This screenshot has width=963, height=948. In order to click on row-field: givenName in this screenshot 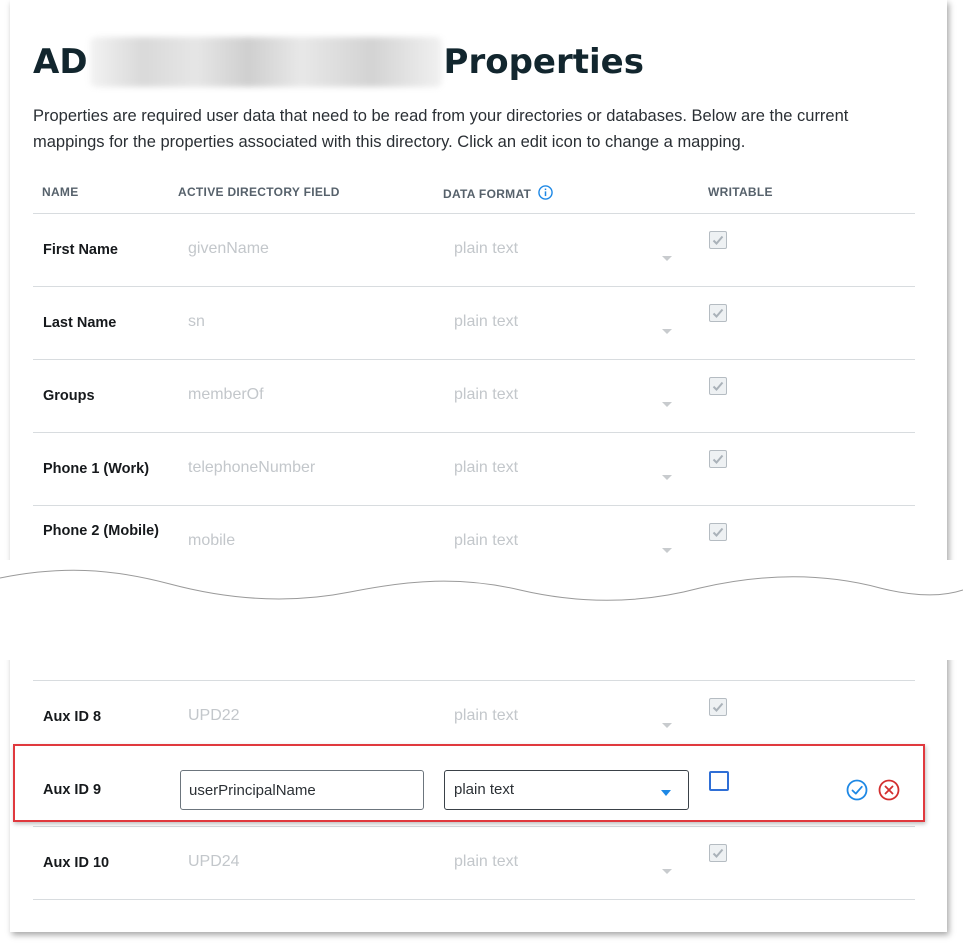, I will do `click(228, 248)`.